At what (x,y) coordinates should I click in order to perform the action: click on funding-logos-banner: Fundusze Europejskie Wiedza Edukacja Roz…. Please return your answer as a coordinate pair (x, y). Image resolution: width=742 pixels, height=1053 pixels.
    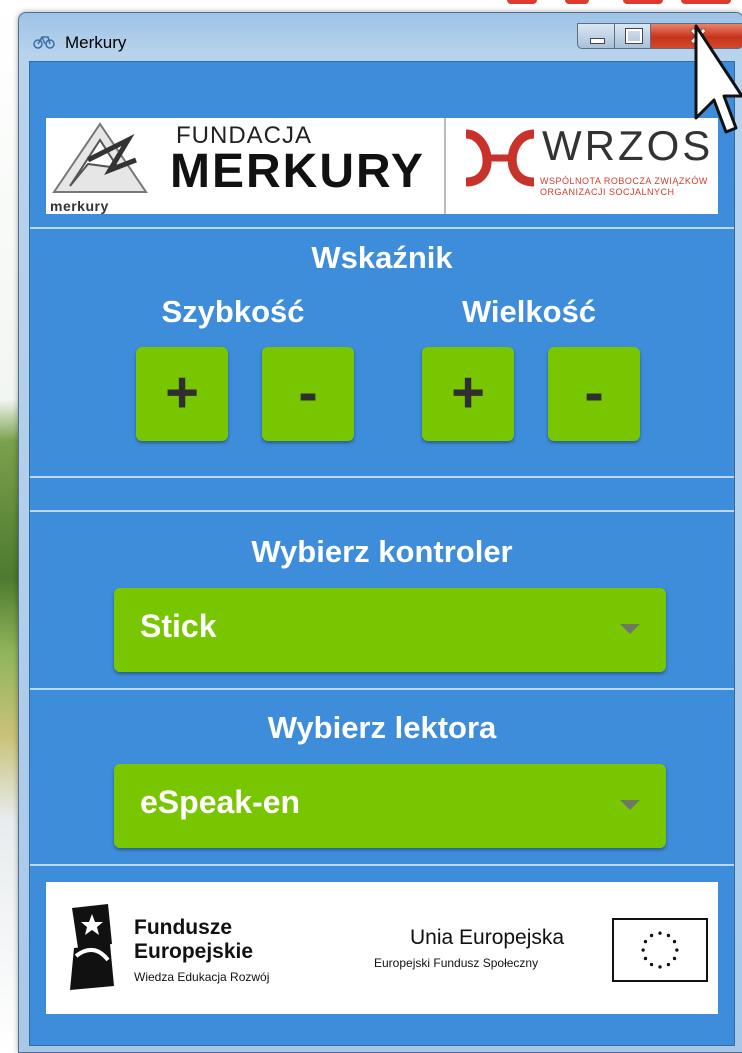
    Looking at the image, I should click on (382, 948).